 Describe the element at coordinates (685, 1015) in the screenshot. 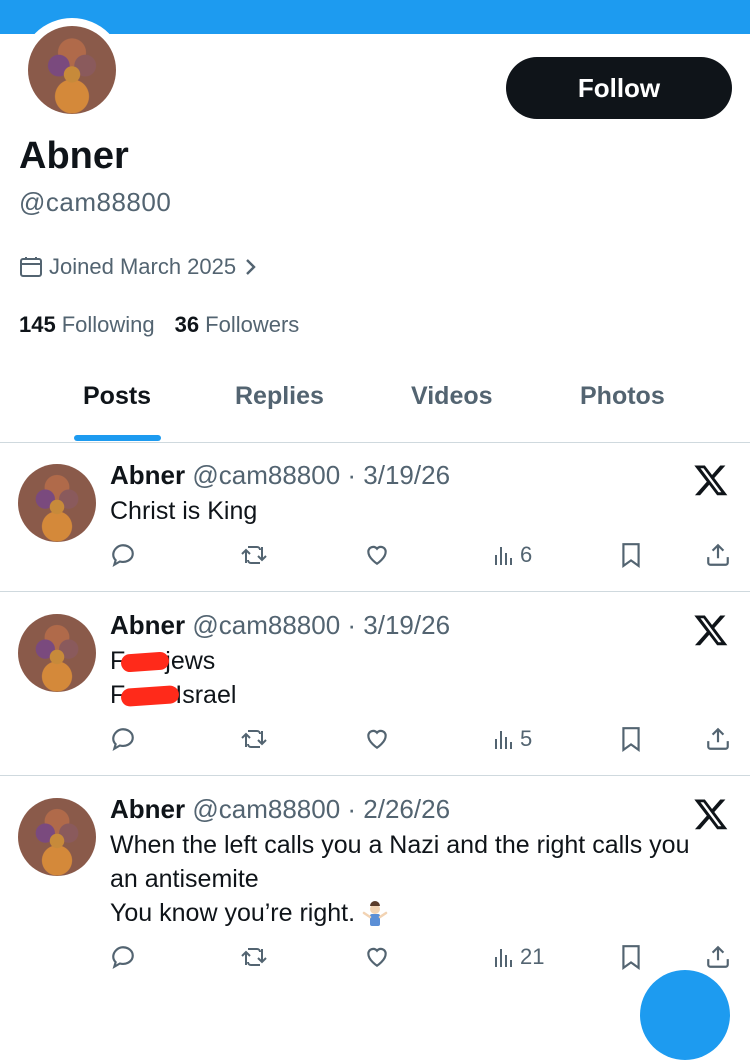

I see `compose-fab-button` at that location.